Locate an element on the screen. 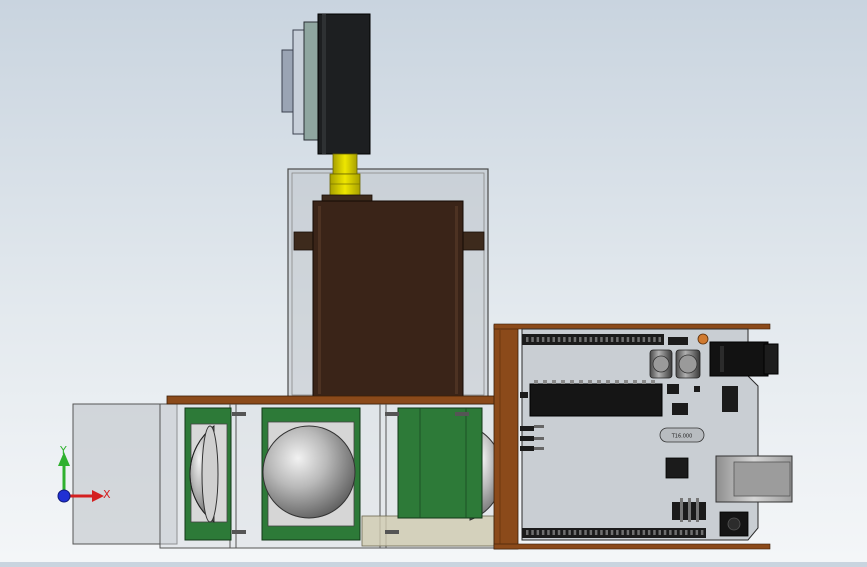  shaft-coupler is located at coordinates (345, 175).